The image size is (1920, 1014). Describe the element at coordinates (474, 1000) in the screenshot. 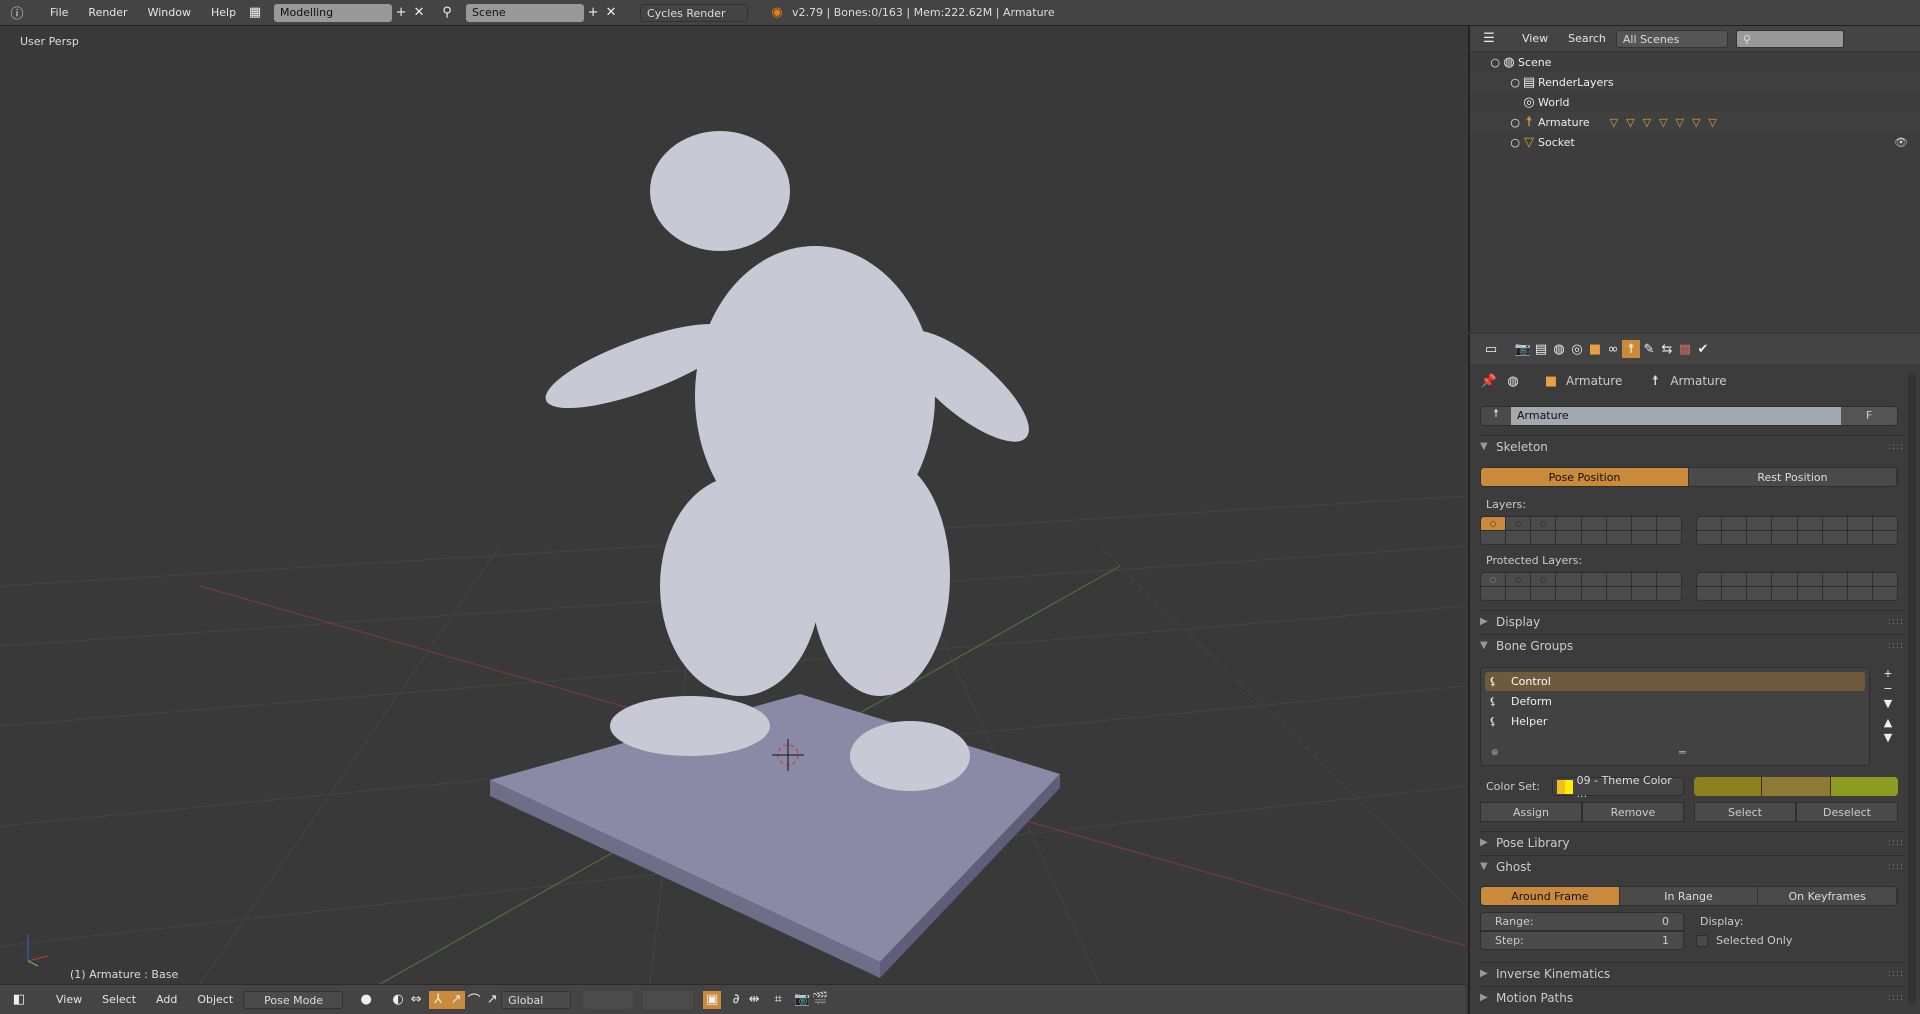

I see `rotate-icon: ⌒` at that location.